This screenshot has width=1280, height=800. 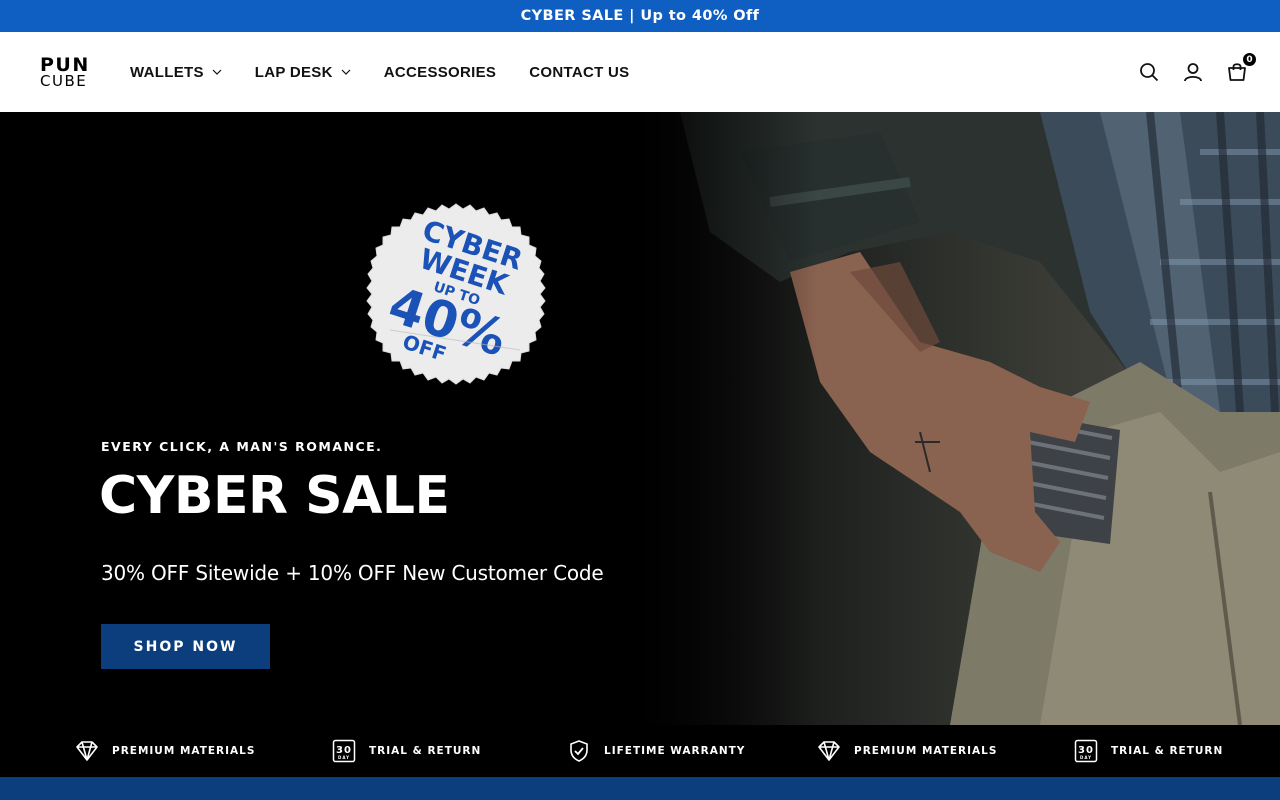 I want to click on nav-item-lap-desk: LAP DESK, so click(x=303, y=72).